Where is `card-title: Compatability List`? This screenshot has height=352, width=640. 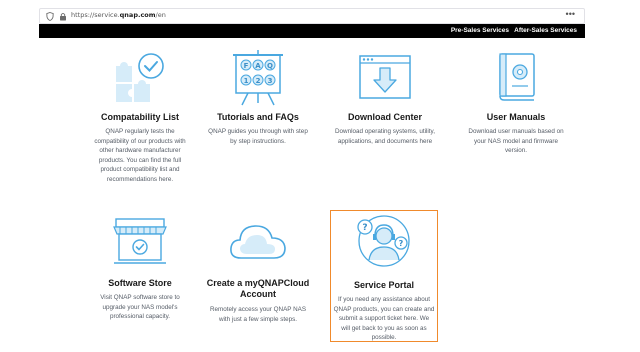
card-title: Compatability List is located at coordinates (140, 117).